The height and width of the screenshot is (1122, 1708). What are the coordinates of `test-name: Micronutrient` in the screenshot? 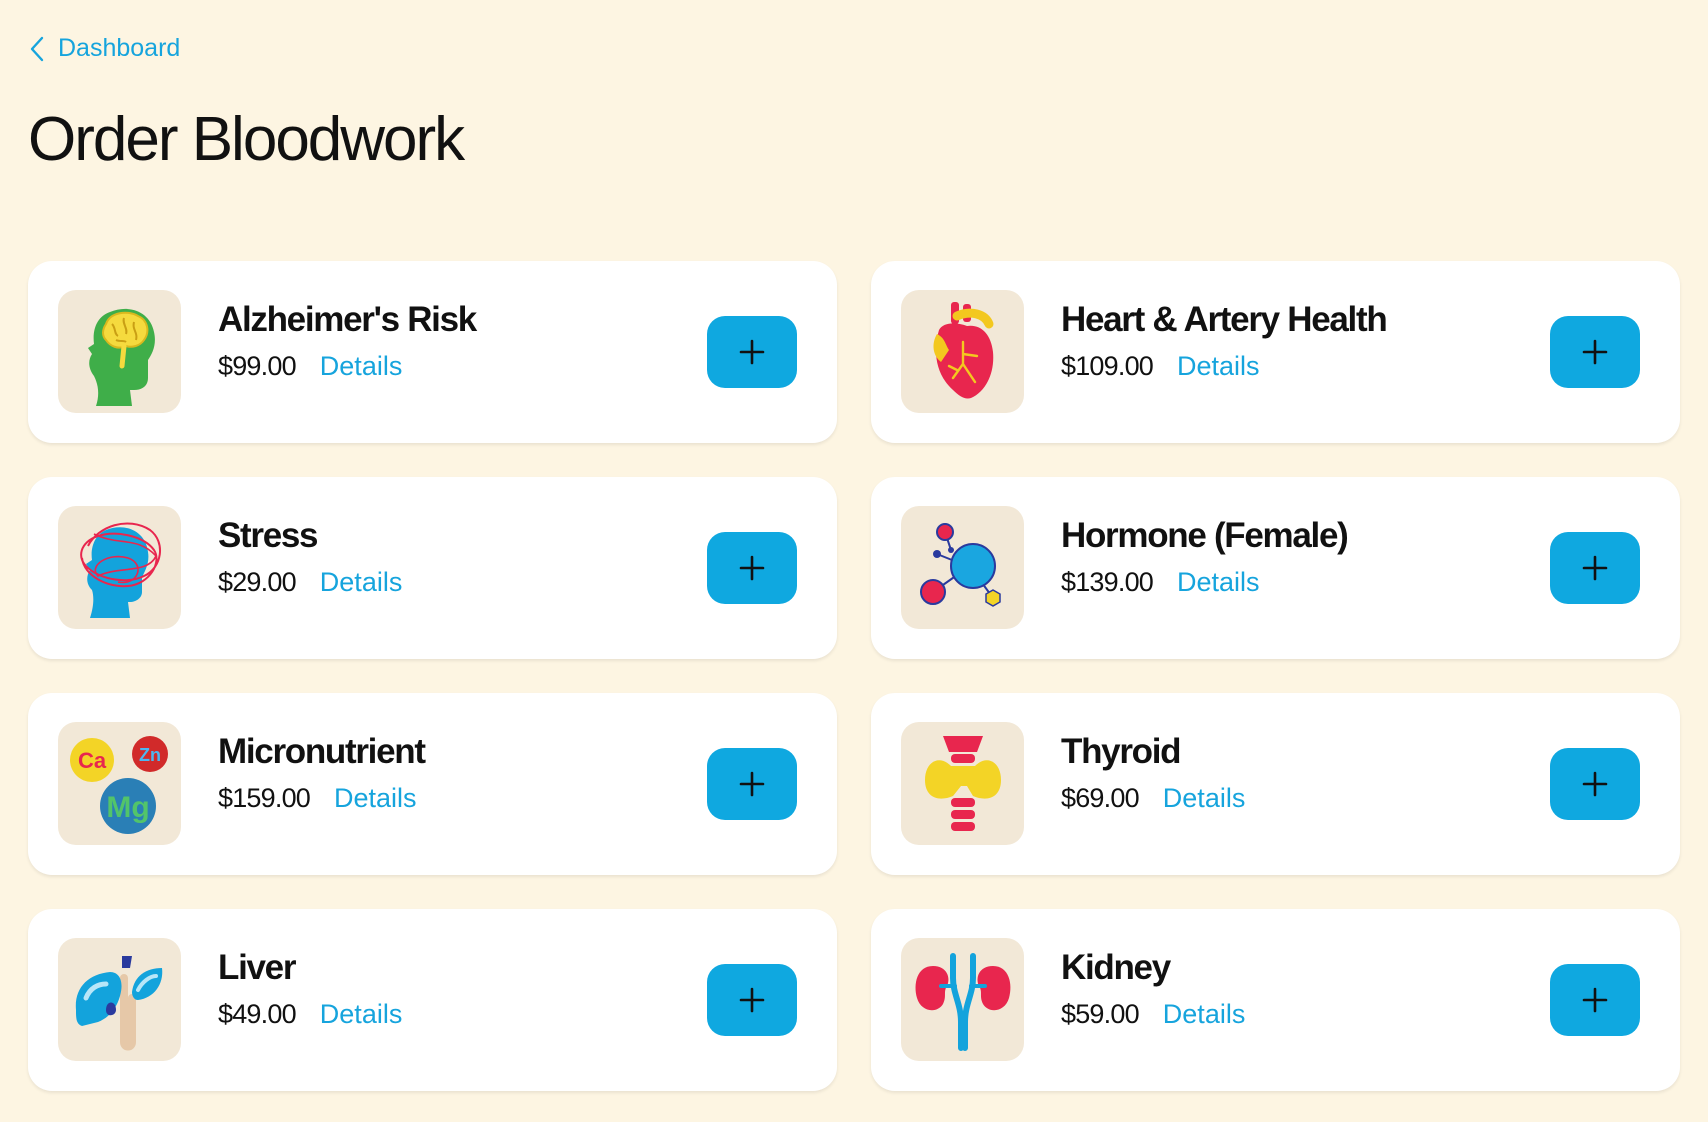 It's located at (322, 751).